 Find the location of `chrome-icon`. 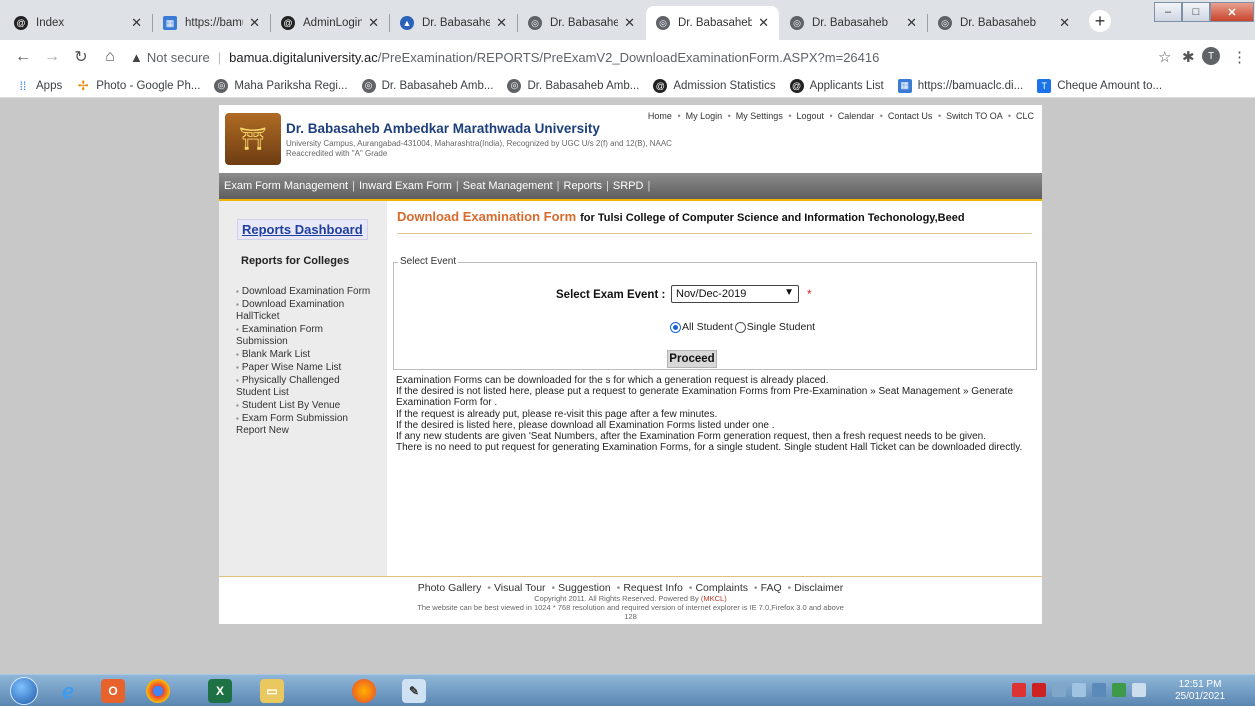

chrome-icon is located at coordinates (158, 691).